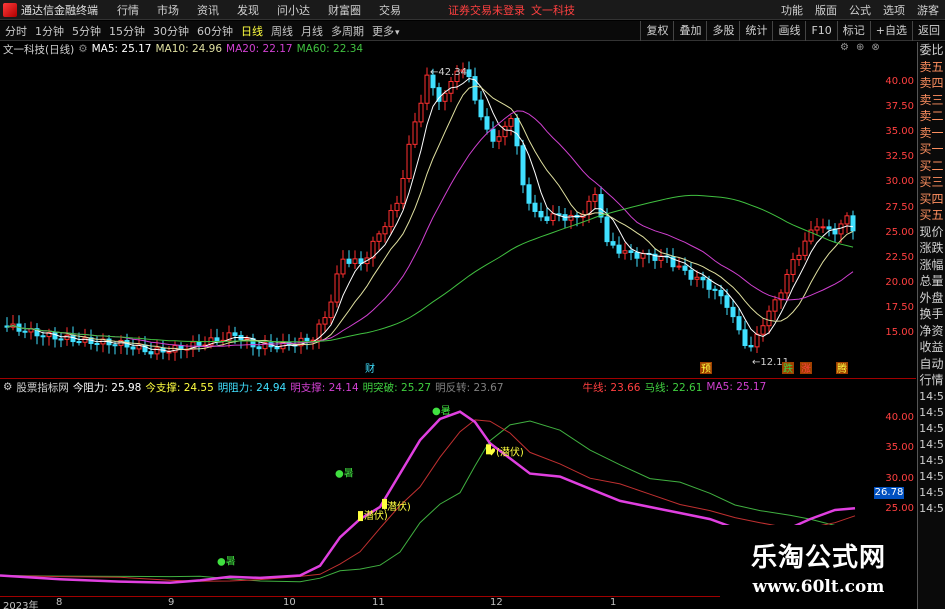  I want to click on side-panel-item: 涨跌, so click(931, 248).